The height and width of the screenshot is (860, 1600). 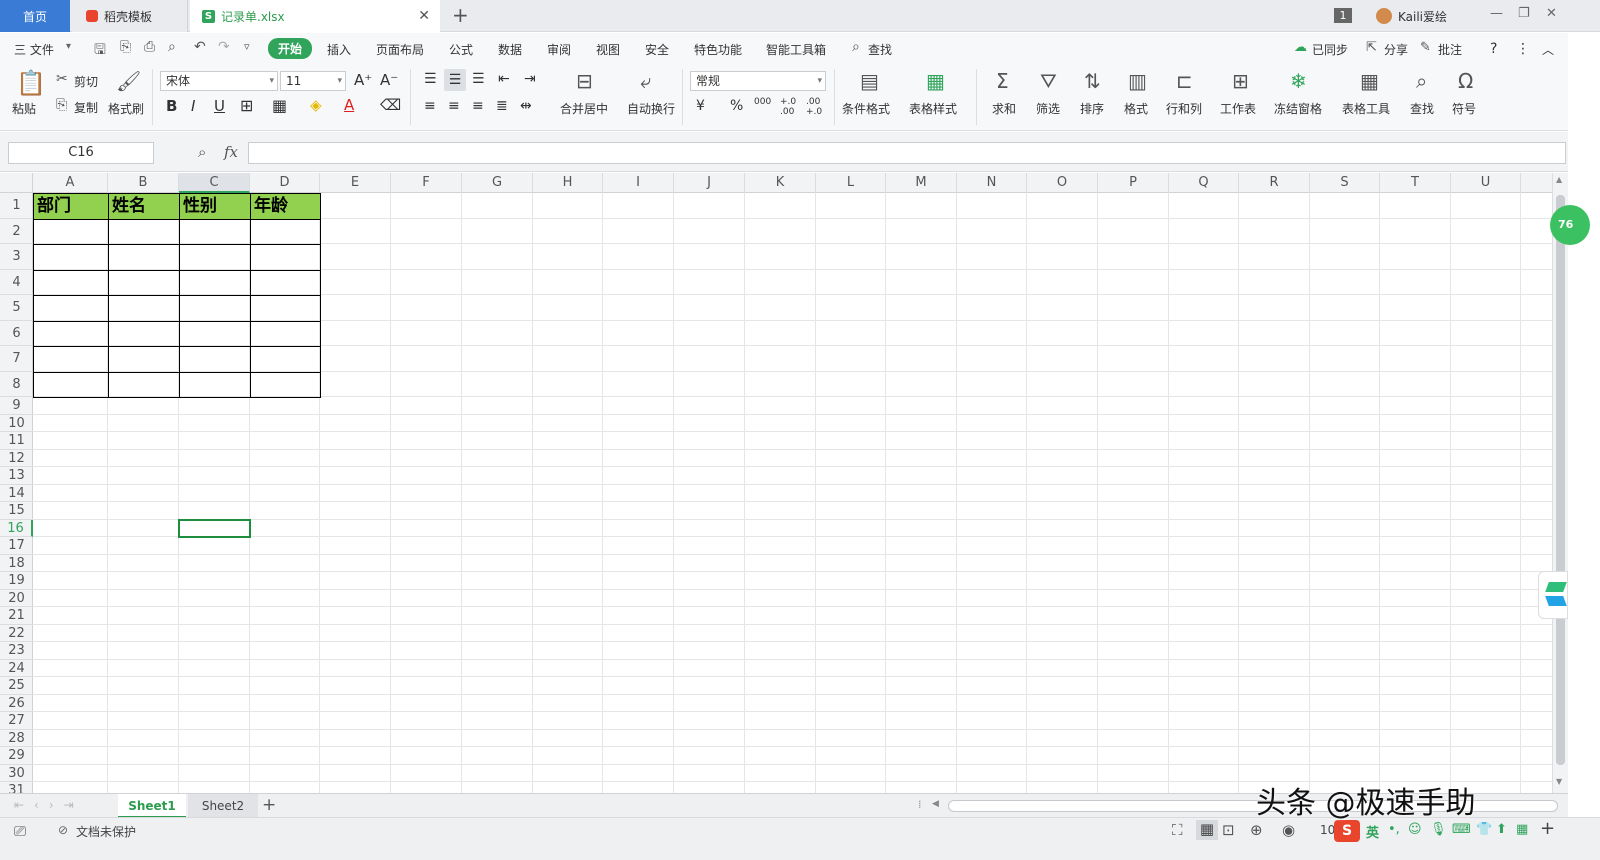 I want to click on wrap-text-icon: ⤶, so click(x=645, y=81).